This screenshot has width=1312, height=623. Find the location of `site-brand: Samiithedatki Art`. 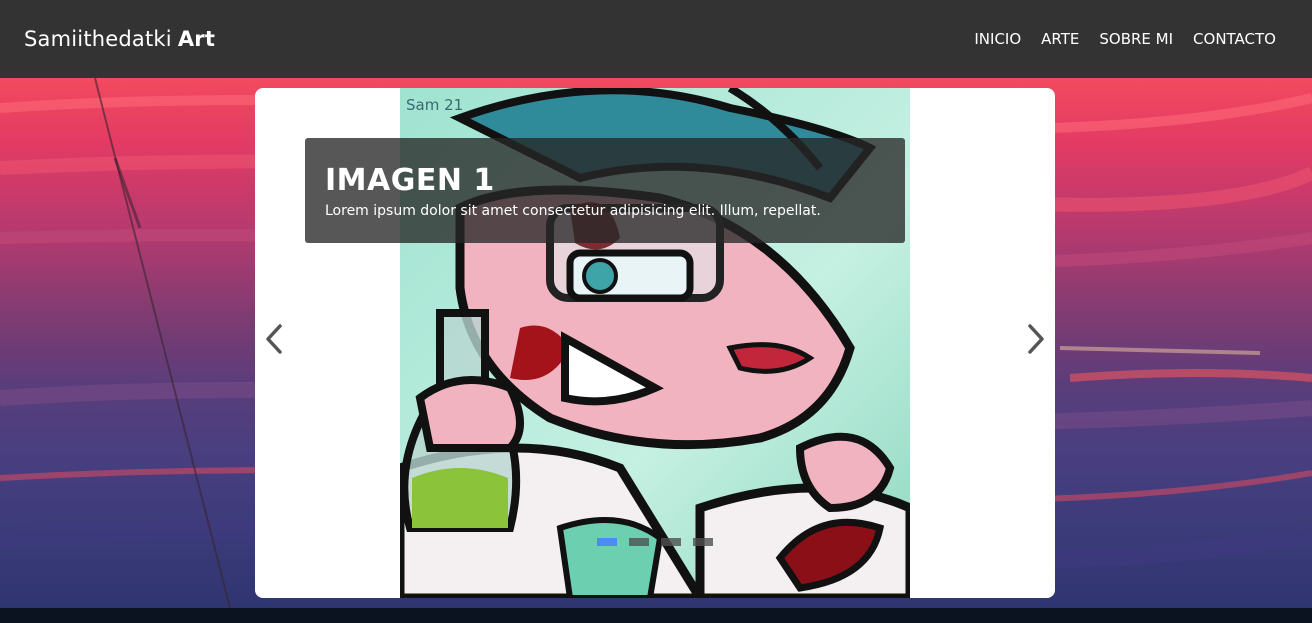

site-brand: Samiithedatki Art is located at coordinates (119, 39).